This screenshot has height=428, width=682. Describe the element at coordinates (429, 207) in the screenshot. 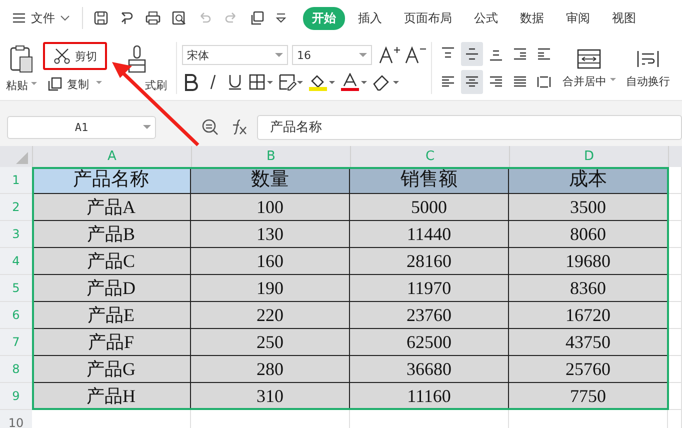

I see `table-cell: 5000` at that location.